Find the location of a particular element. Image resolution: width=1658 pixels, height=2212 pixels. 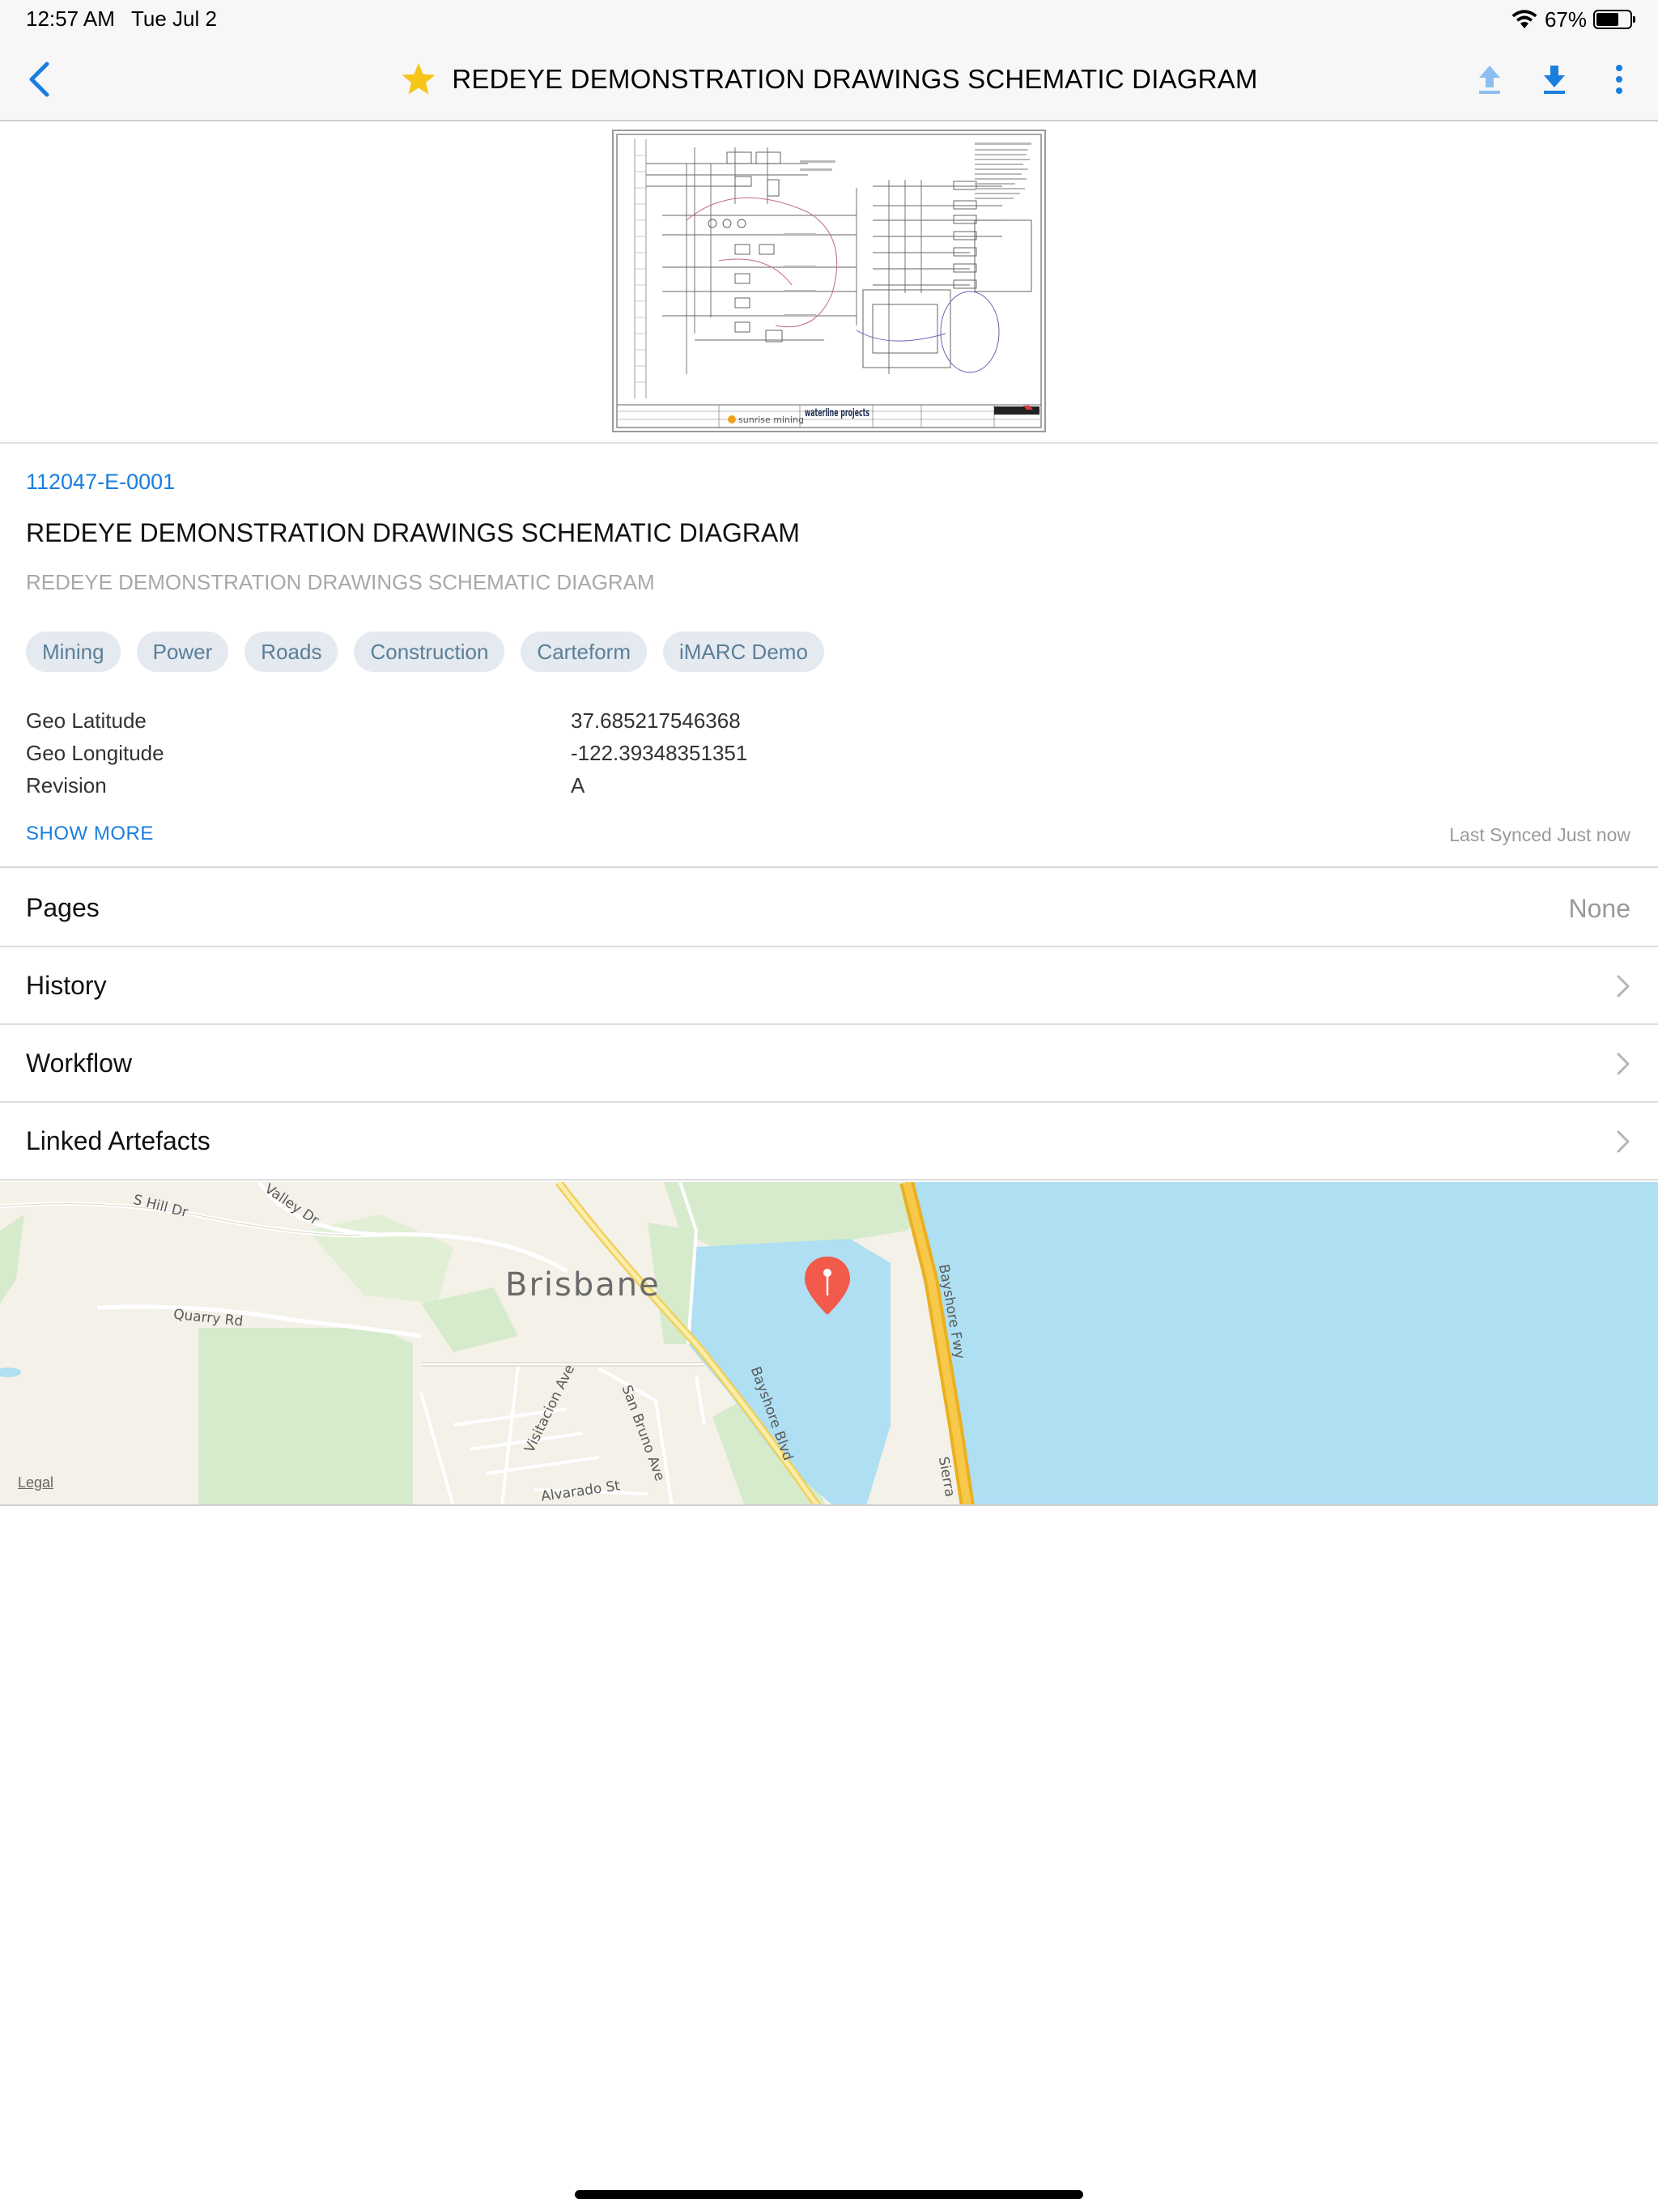

history-label: History is located at coordinates (66, 985).